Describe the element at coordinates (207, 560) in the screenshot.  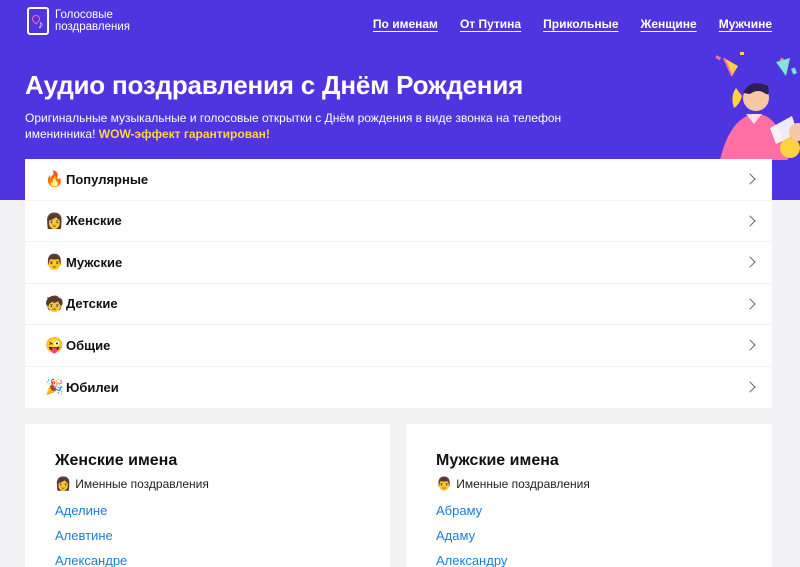
I see `name-link: Александре` at that location.